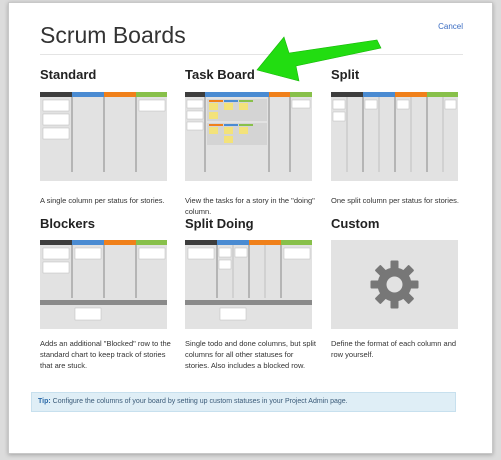  What do you see at coordinates (345, 74) in the screenshot?
I see `option-split-title: Split` at bounding box center [345, 74].